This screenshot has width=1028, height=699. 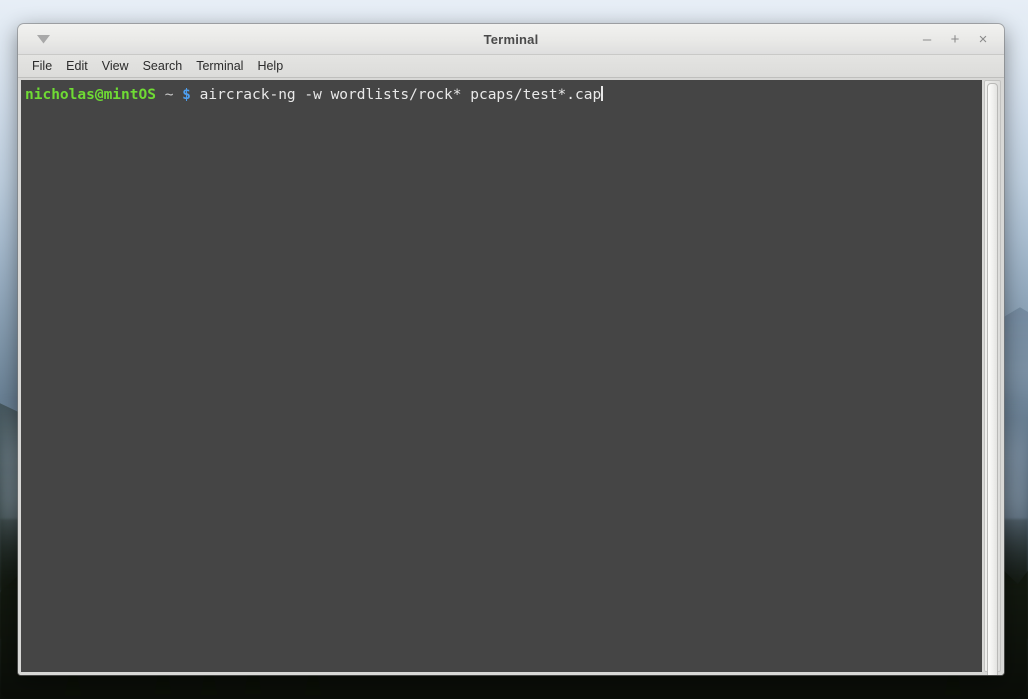 I want to click on prompt-path, so click(x=160, y=95).